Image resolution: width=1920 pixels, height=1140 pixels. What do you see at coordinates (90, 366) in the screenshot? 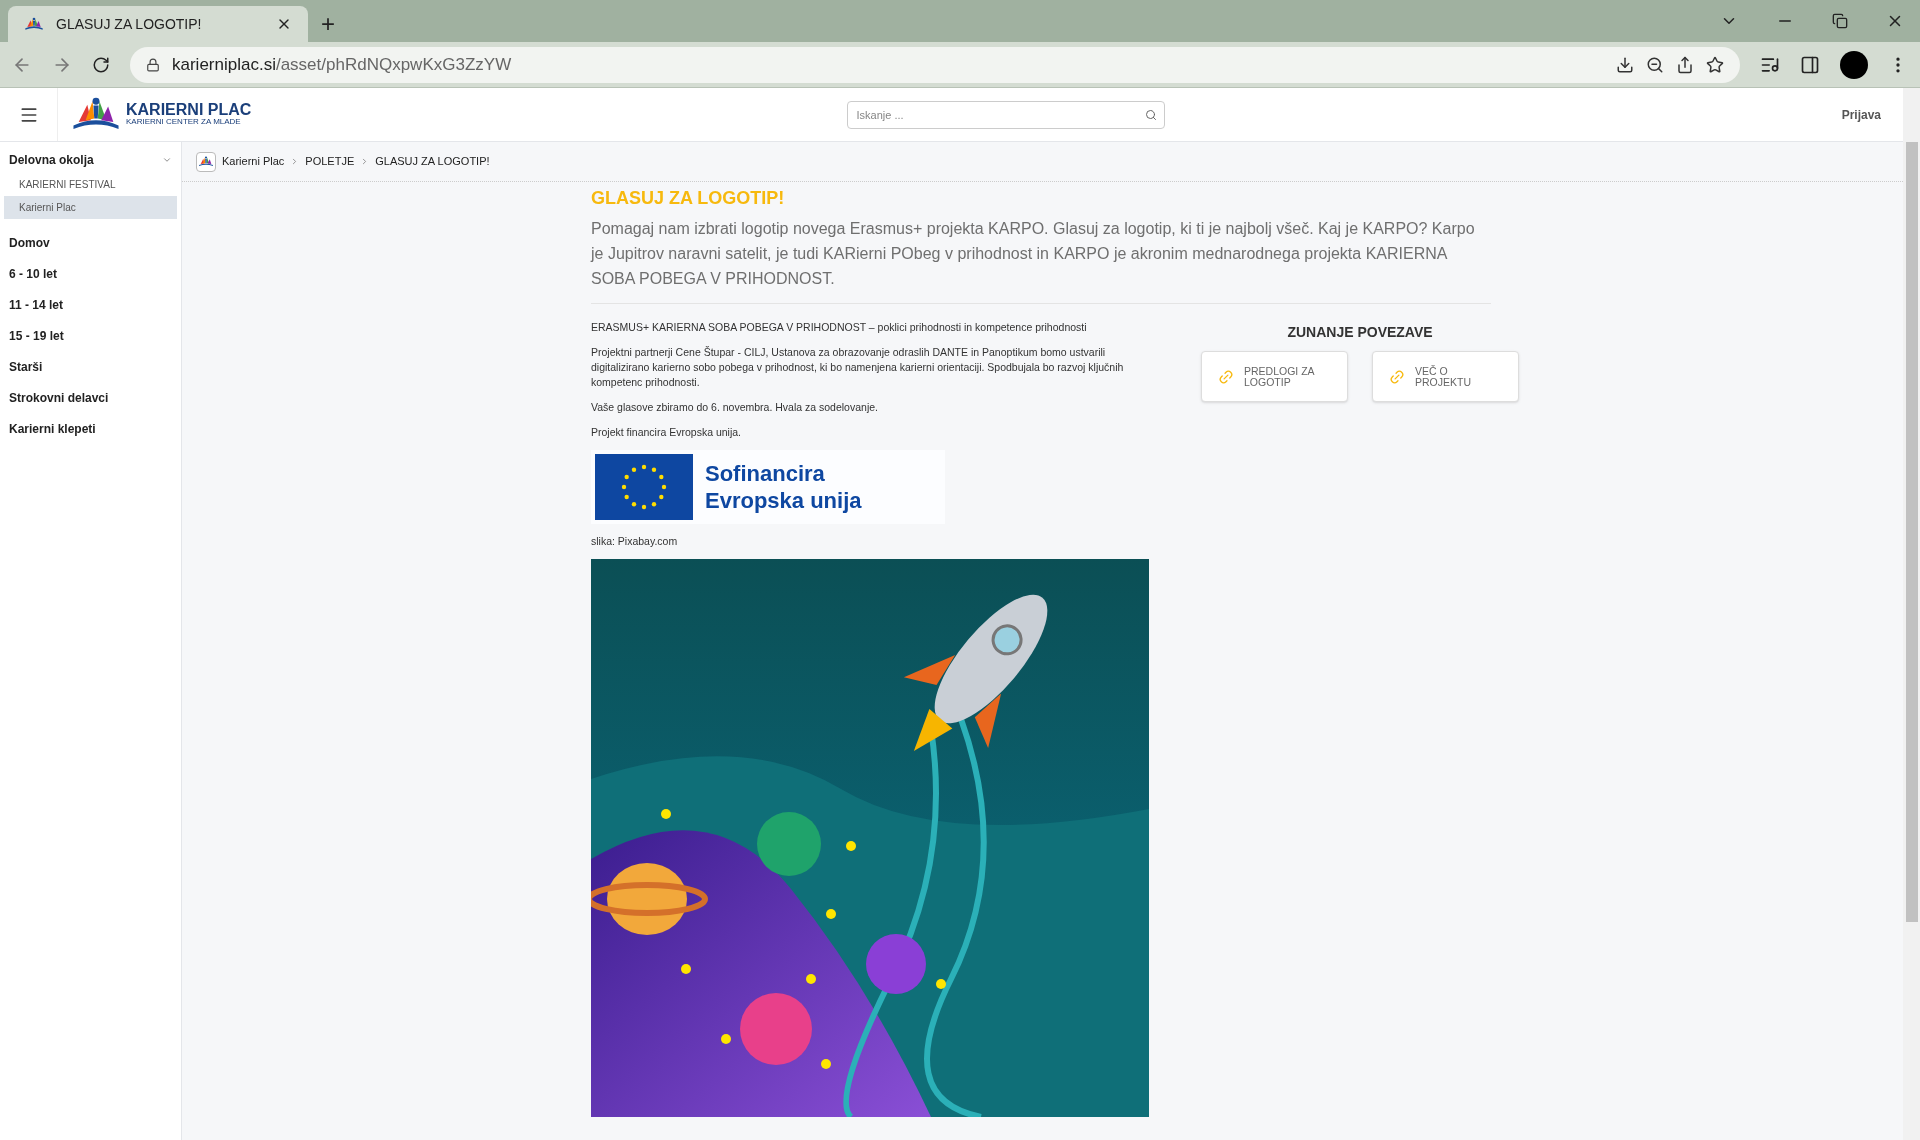
I see `sidebar-item: Starši` at bounding box center [90, 366].